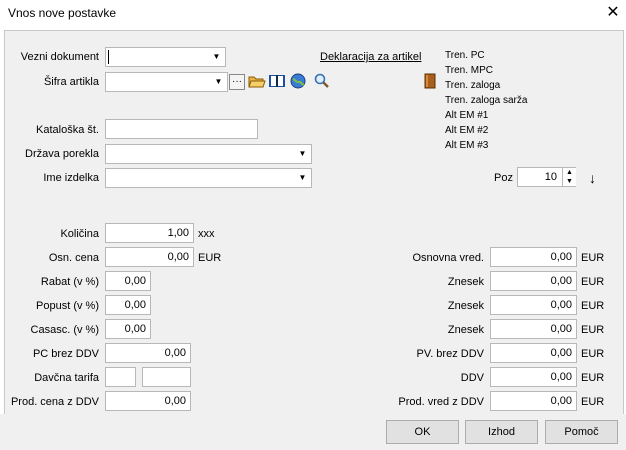 The image size is (626, 450). What do you see at coordinates (473, 85) in the screenshot?
I see `tren-zaloga-label: Tren. zaloga` at bounding box center [473, 85].